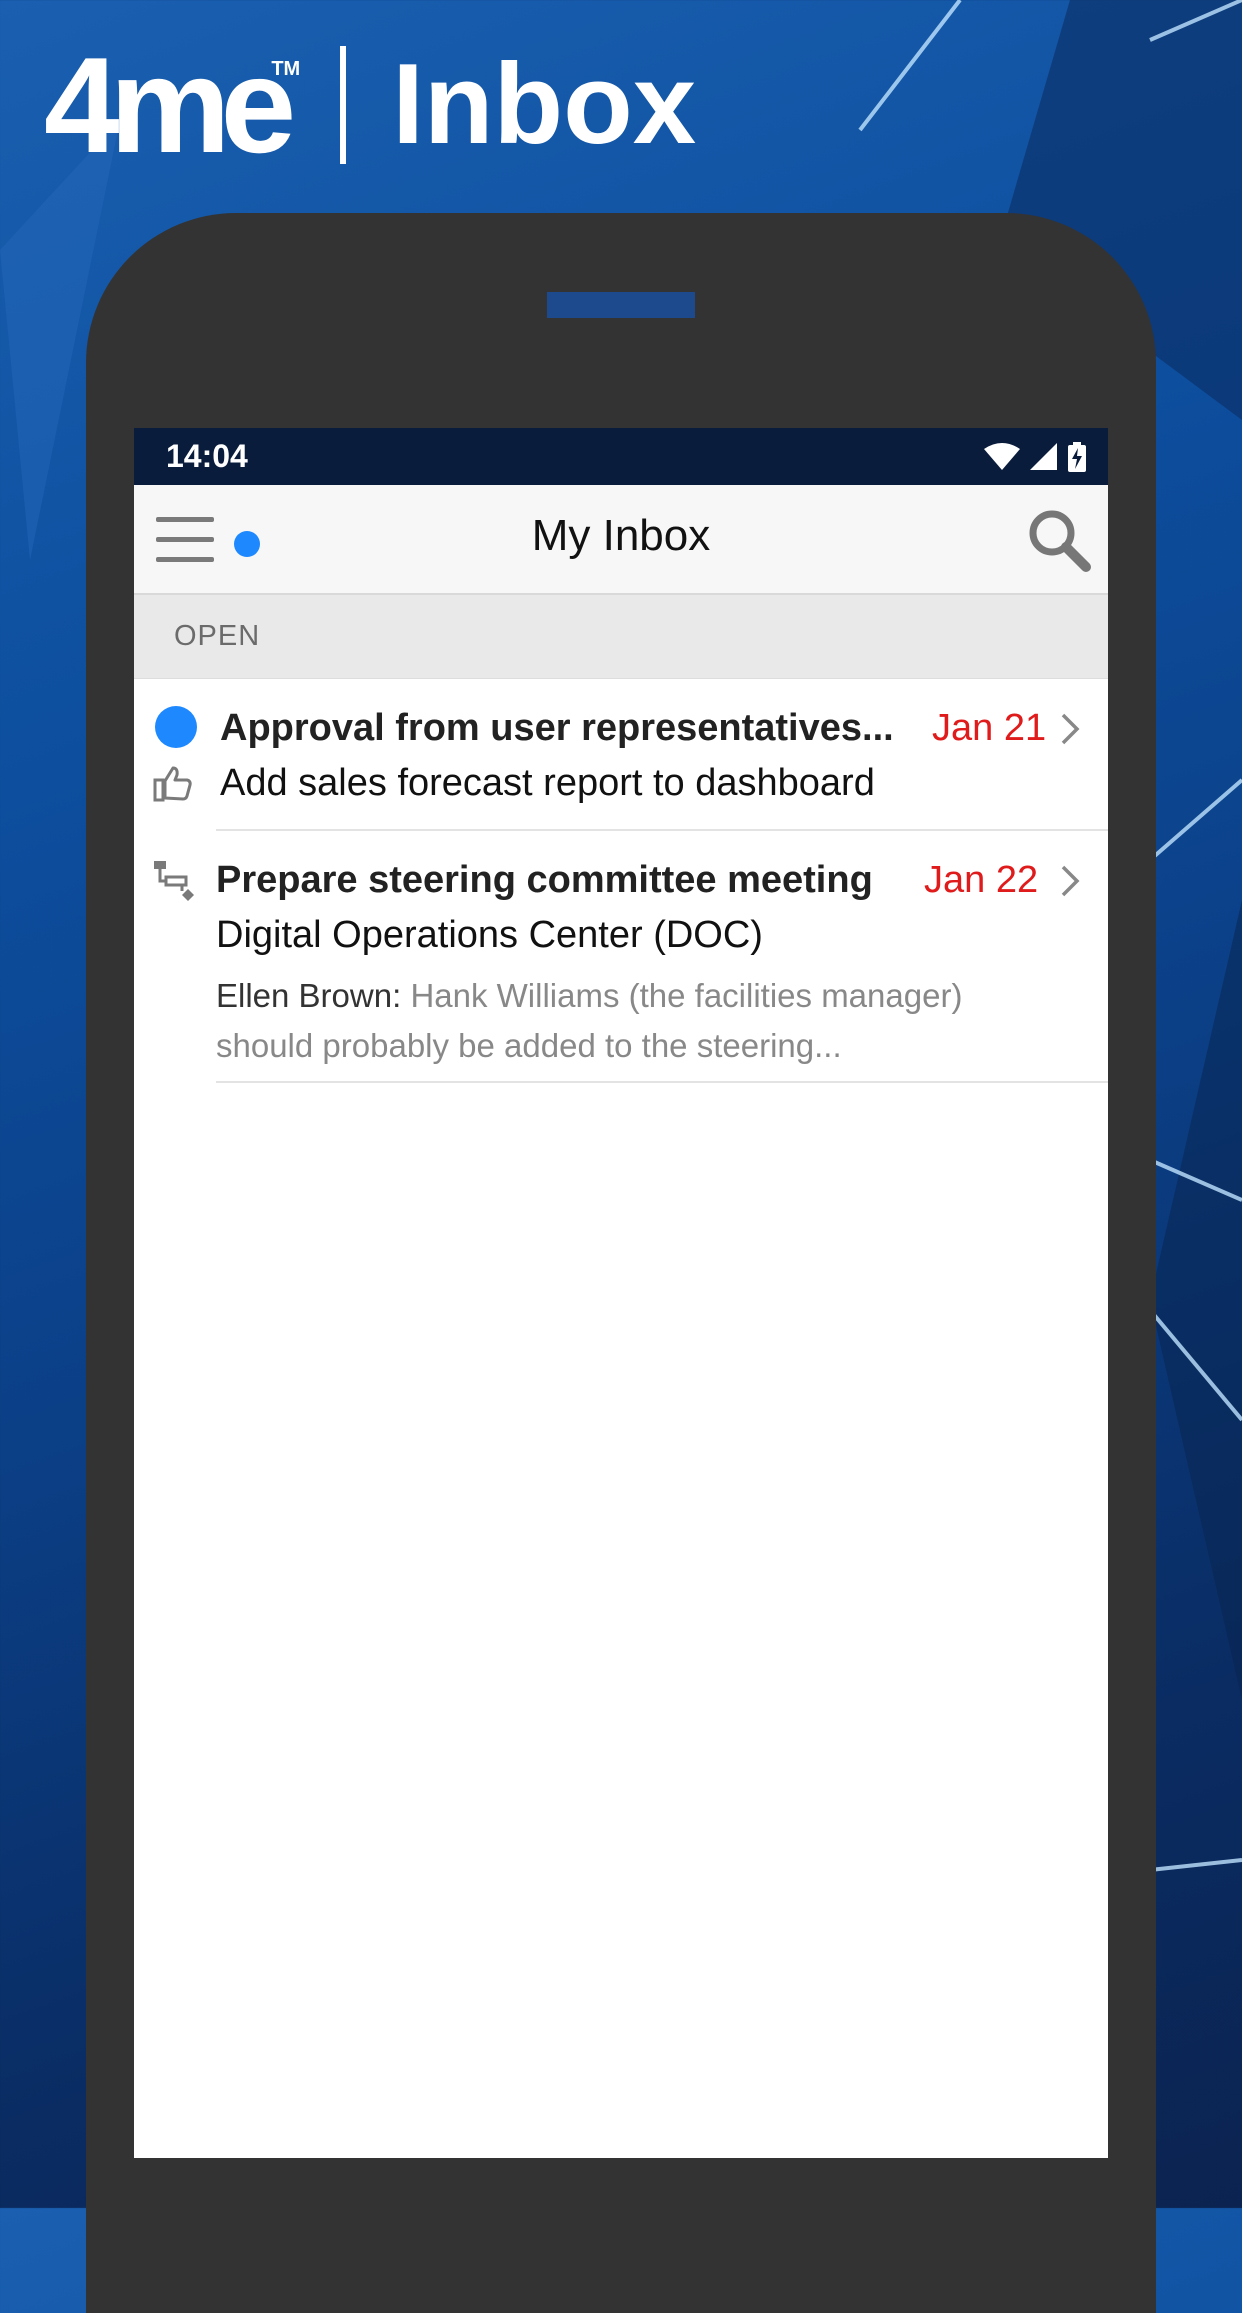 This screenshot has width=1242, height=2313. I want to click on section-label: OPEN, so click(217, 636).